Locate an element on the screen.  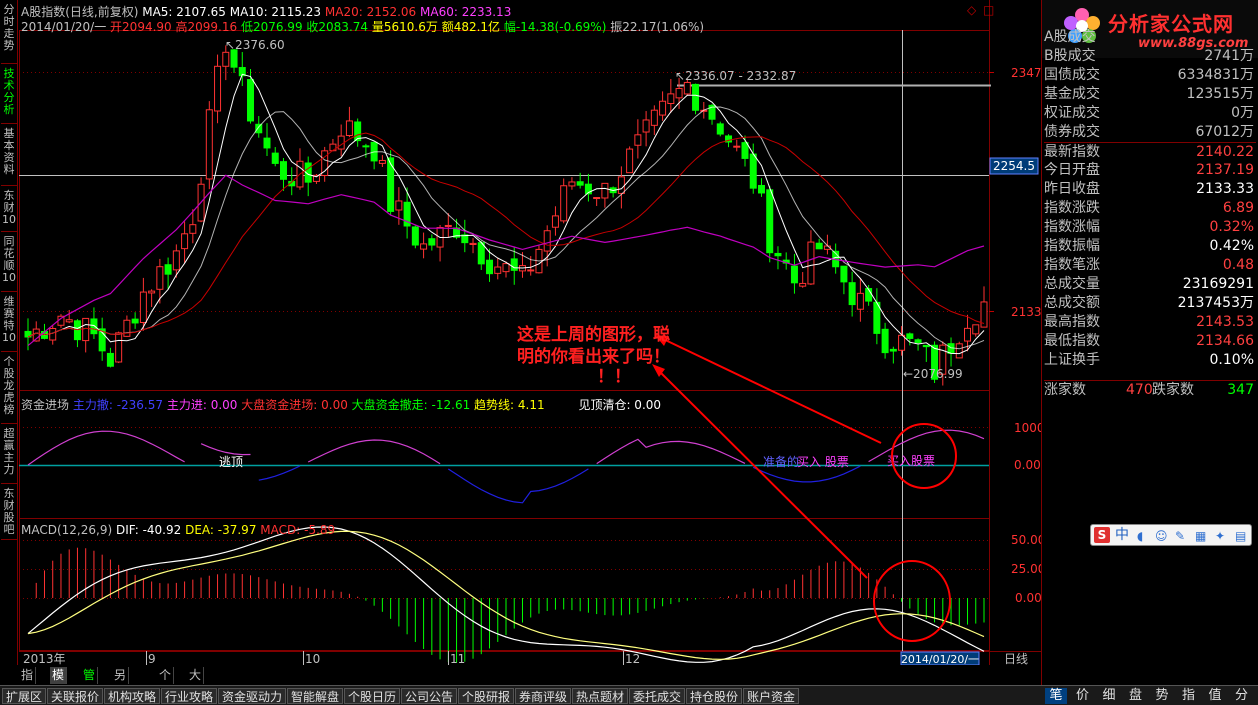
right-bottom-tab-7: 分 is located at coordinates (1242, 696).